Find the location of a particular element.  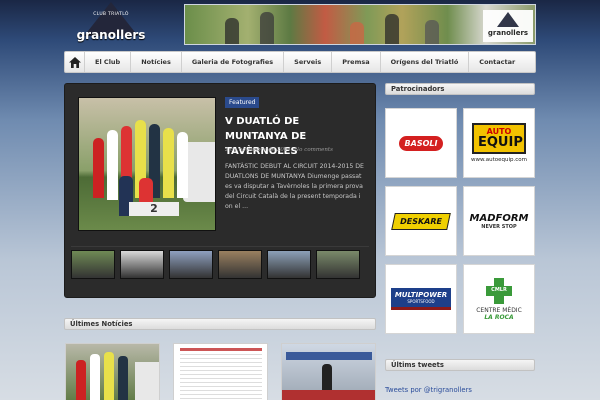

autoequip-equip: EQUIP is located at coordinates (500, 142).